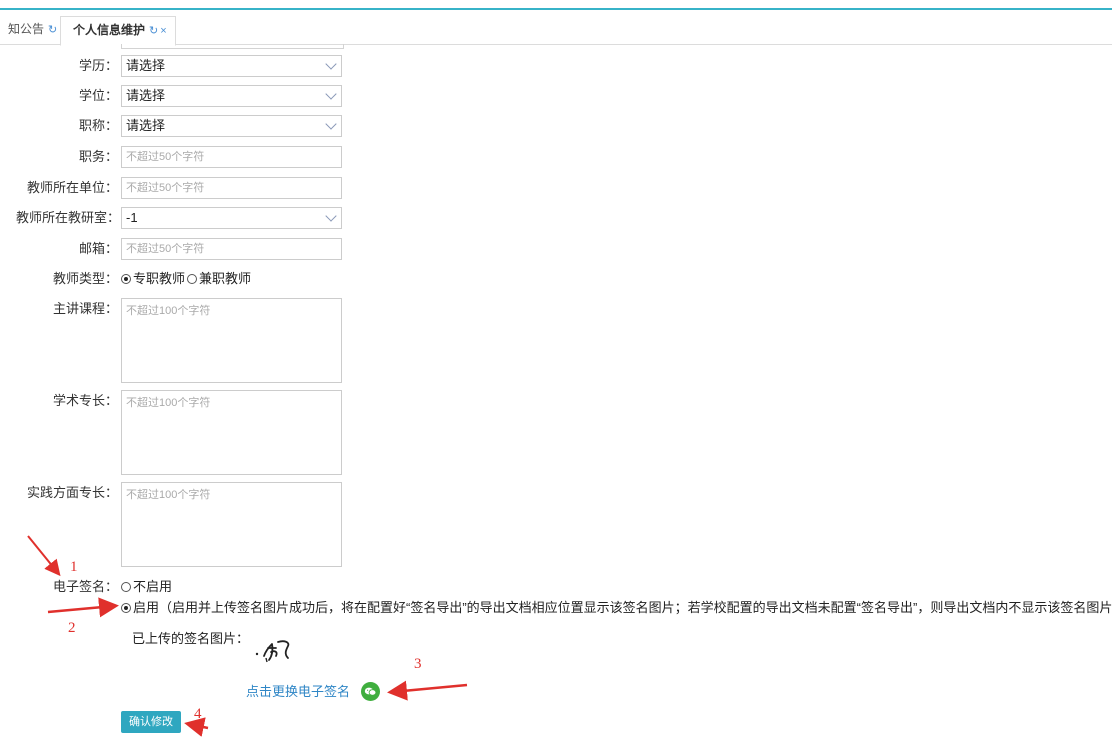 The height and width of the screenshot is (740, 1112). What do you see at coordinates (165, 249) in the screenshot?
I see `email-placeholder: 不超过50个字符` at bounding box center [165, 249].